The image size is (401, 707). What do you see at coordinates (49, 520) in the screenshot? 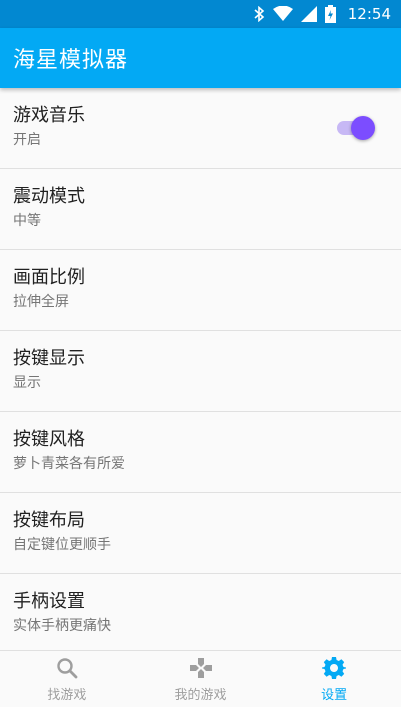
I see `setting-title: 按键布局` at bounding box center [49, 520].